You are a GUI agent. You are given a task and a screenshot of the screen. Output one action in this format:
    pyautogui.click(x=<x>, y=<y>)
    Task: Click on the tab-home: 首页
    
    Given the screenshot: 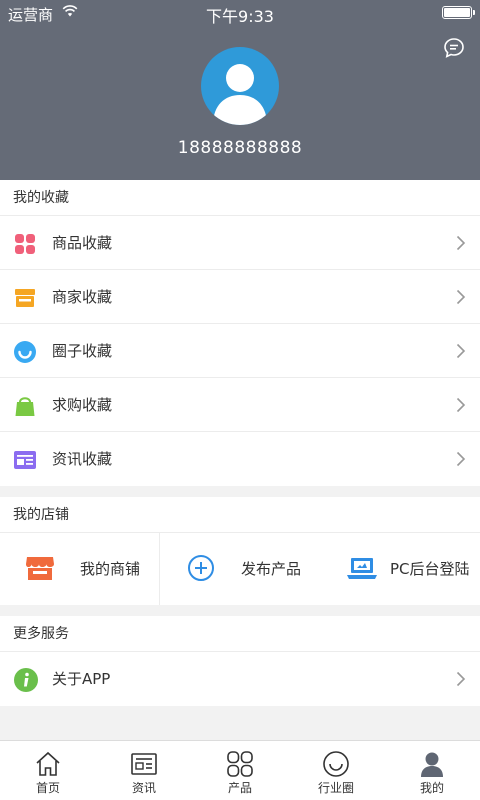 What is the action you would take?
    pyautogui.click(x=48, y=770)
    